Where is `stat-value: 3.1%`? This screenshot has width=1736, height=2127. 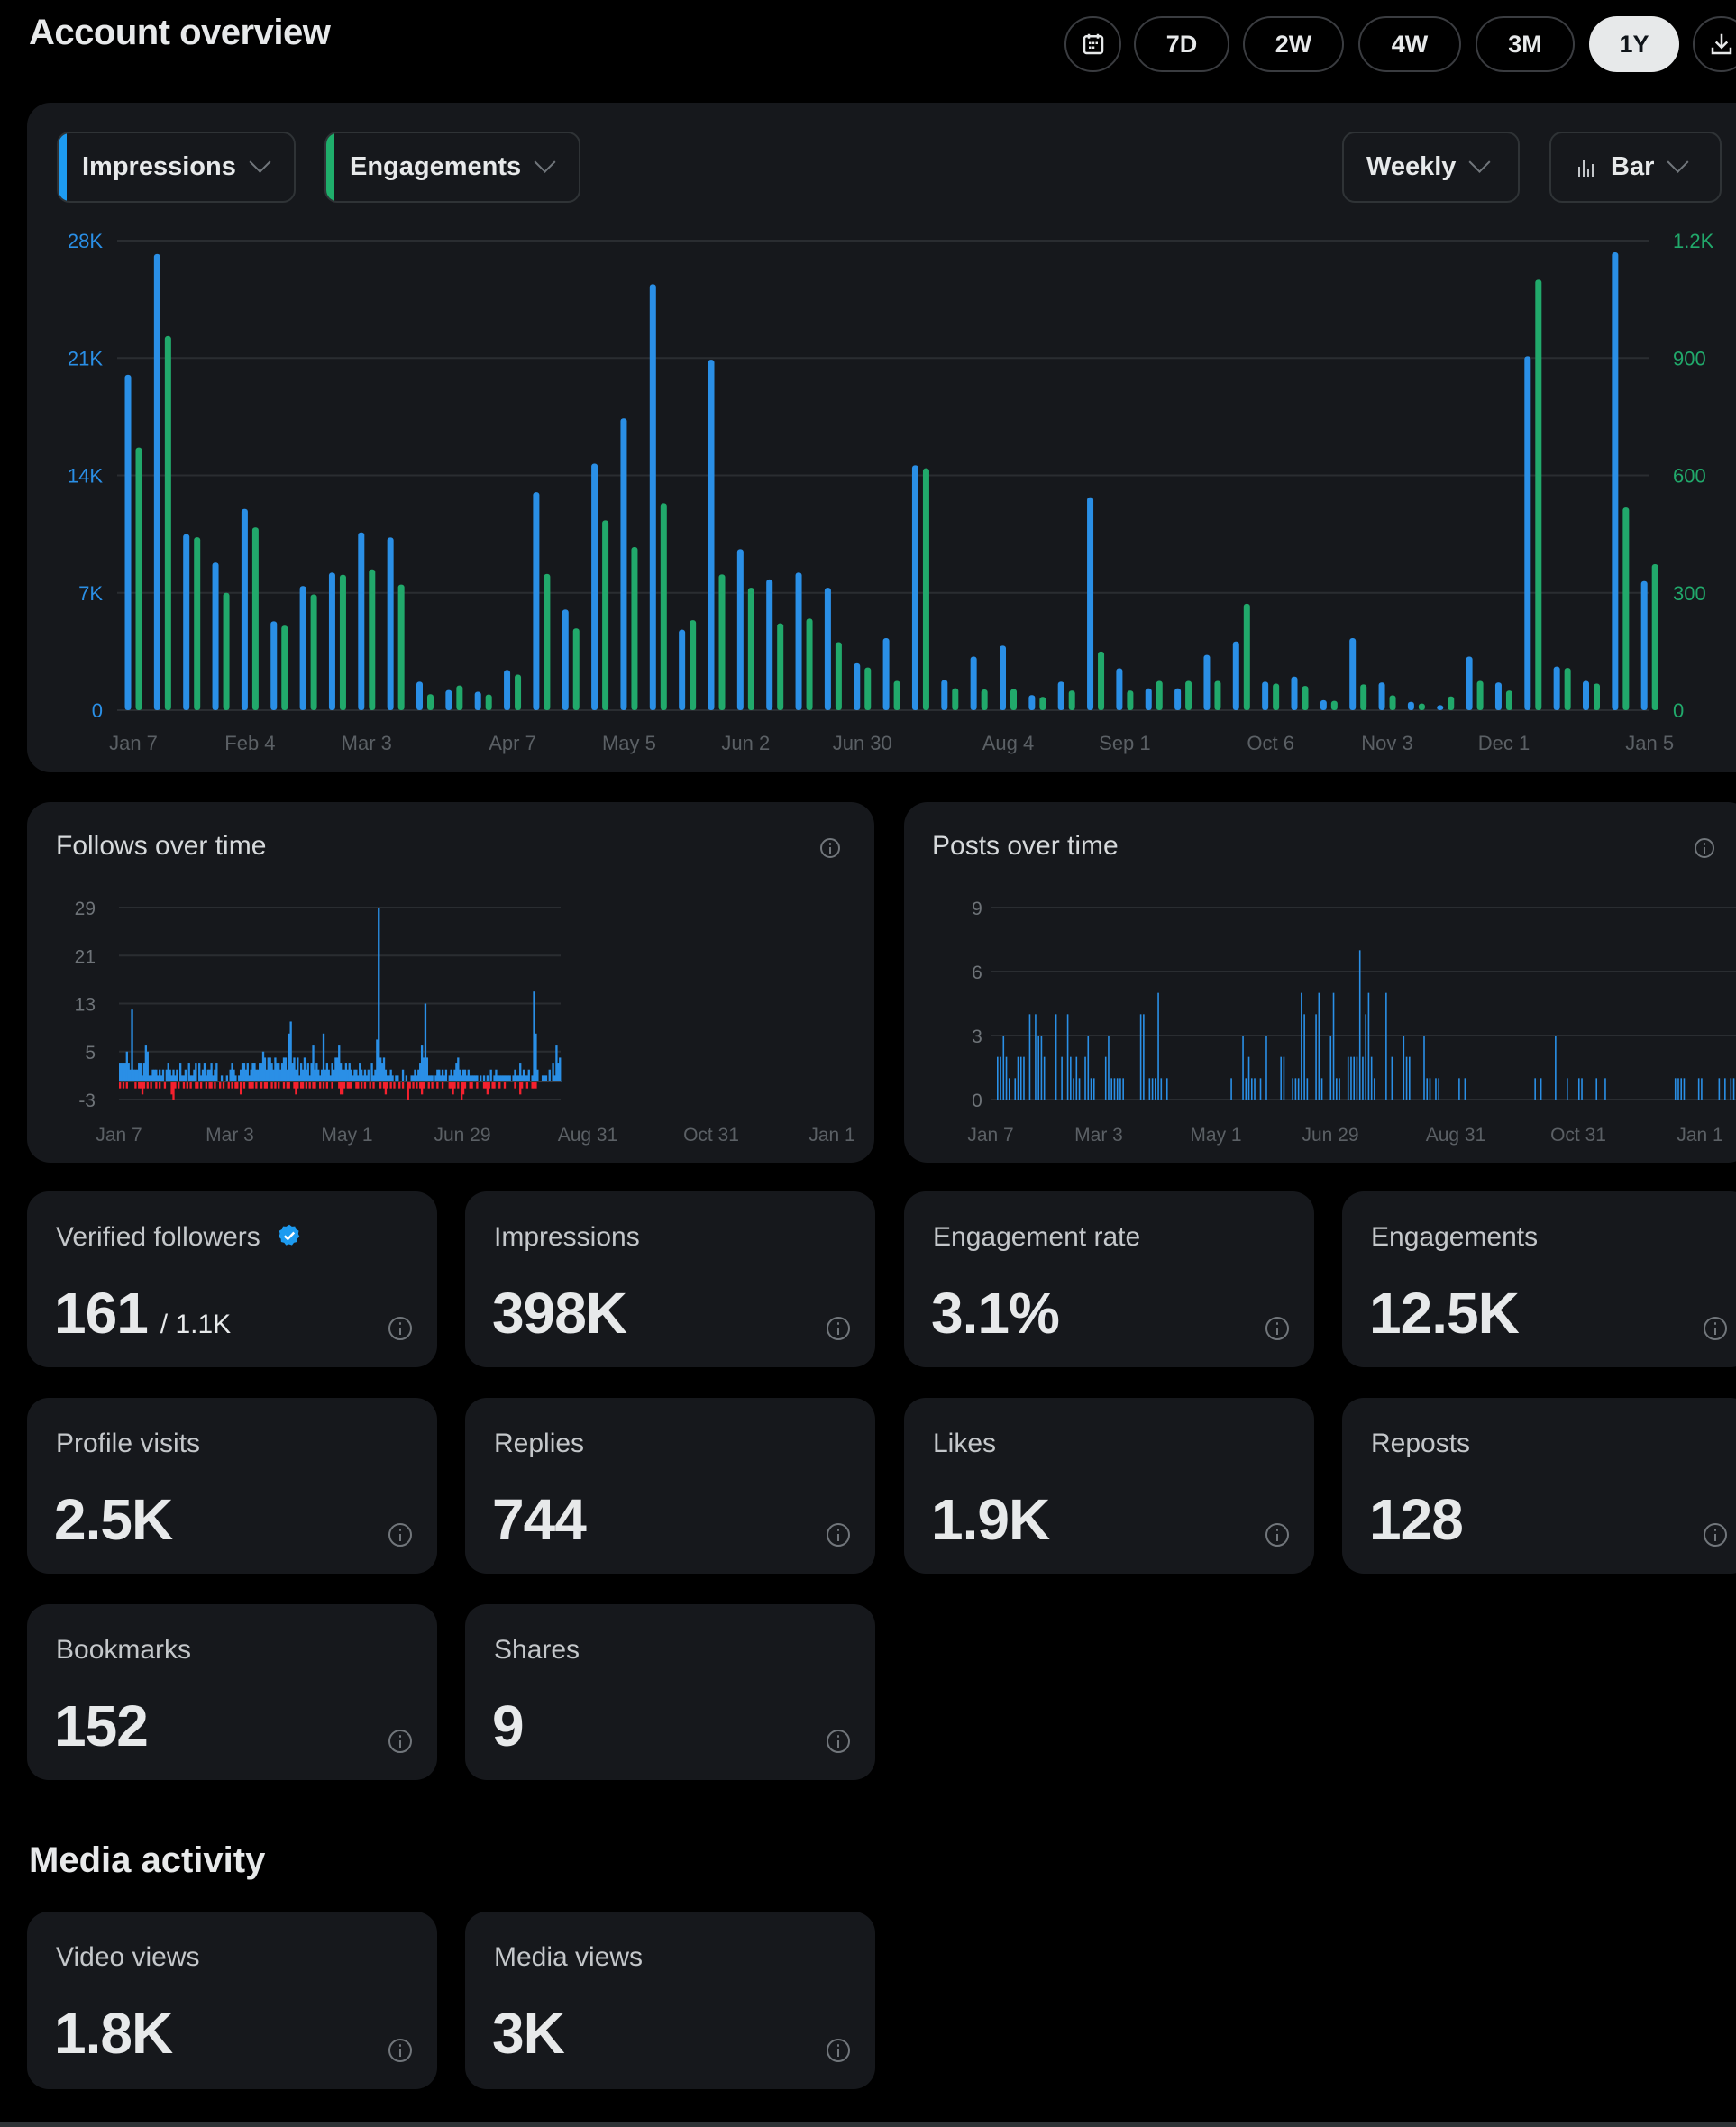
stat-value: 3.1% is located at coordinates (995, 1313).